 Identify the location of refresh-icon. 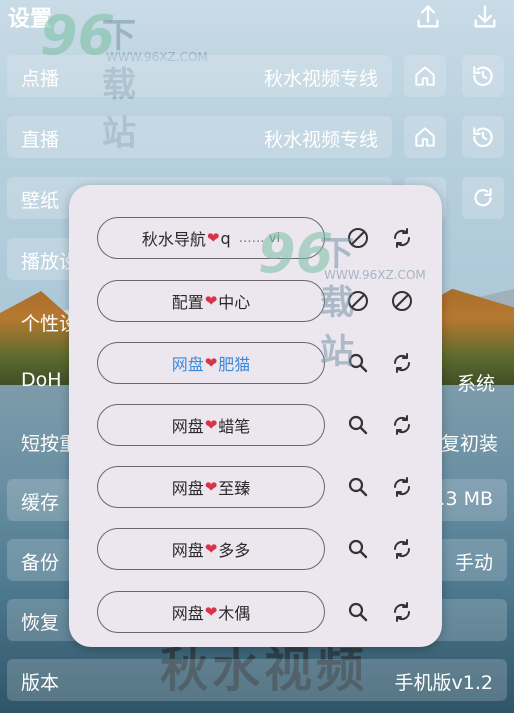
(483, 197).